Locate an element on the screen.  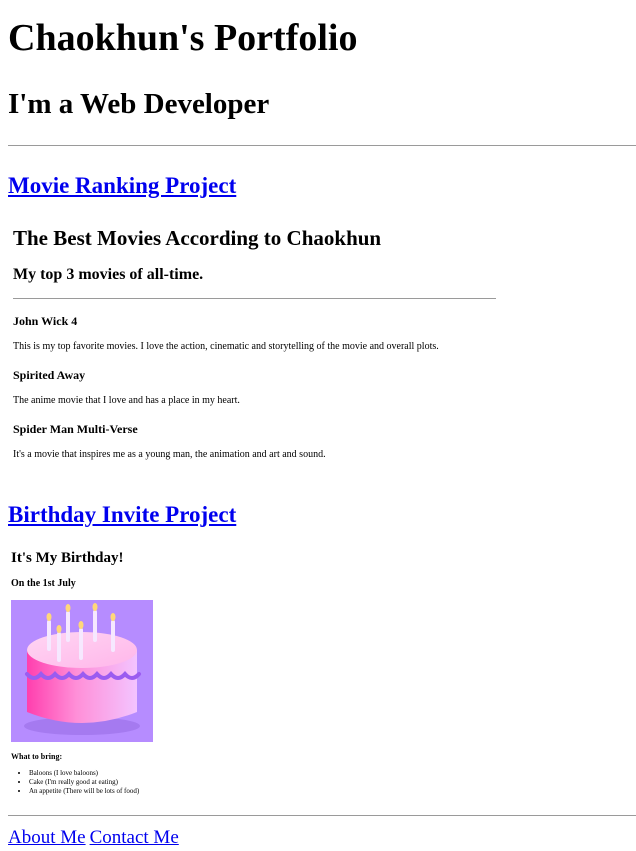
movie-name: Spirited Away is located at coordinates (49, 375).